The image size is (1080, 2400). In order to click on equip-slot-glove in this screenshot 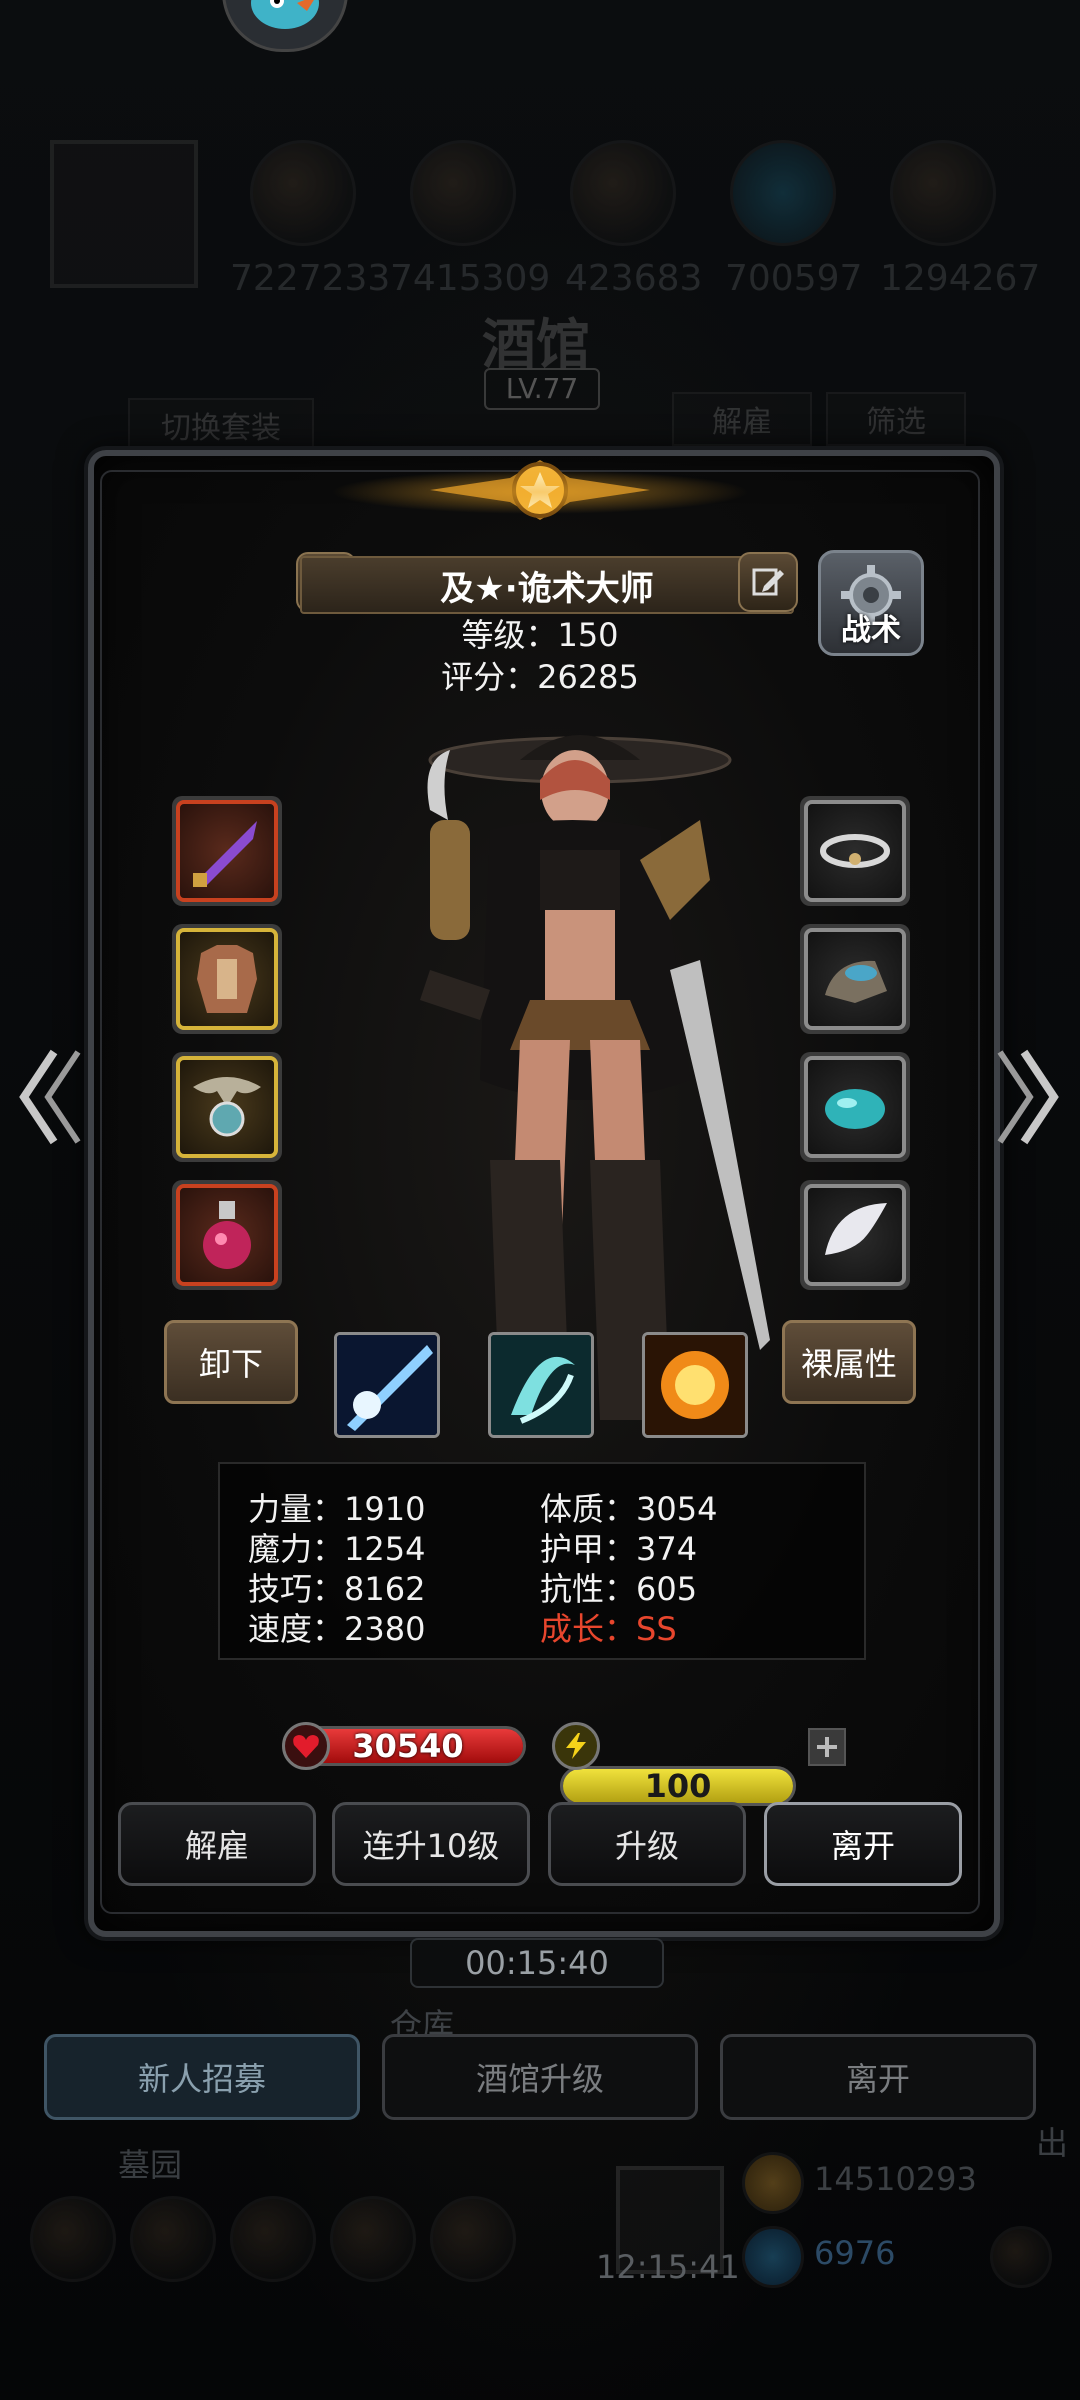, I will do `click(855, 979)`.